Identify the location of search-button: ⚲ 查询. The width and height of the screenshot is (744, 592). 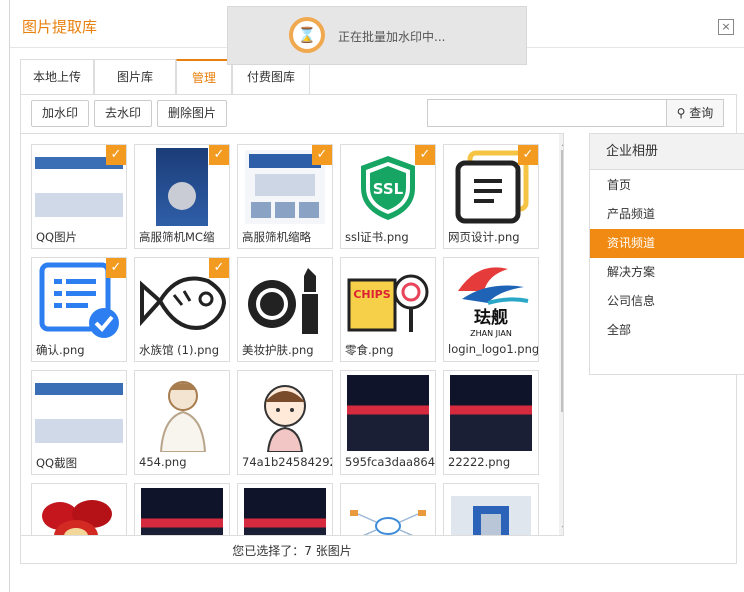
(695, 113).